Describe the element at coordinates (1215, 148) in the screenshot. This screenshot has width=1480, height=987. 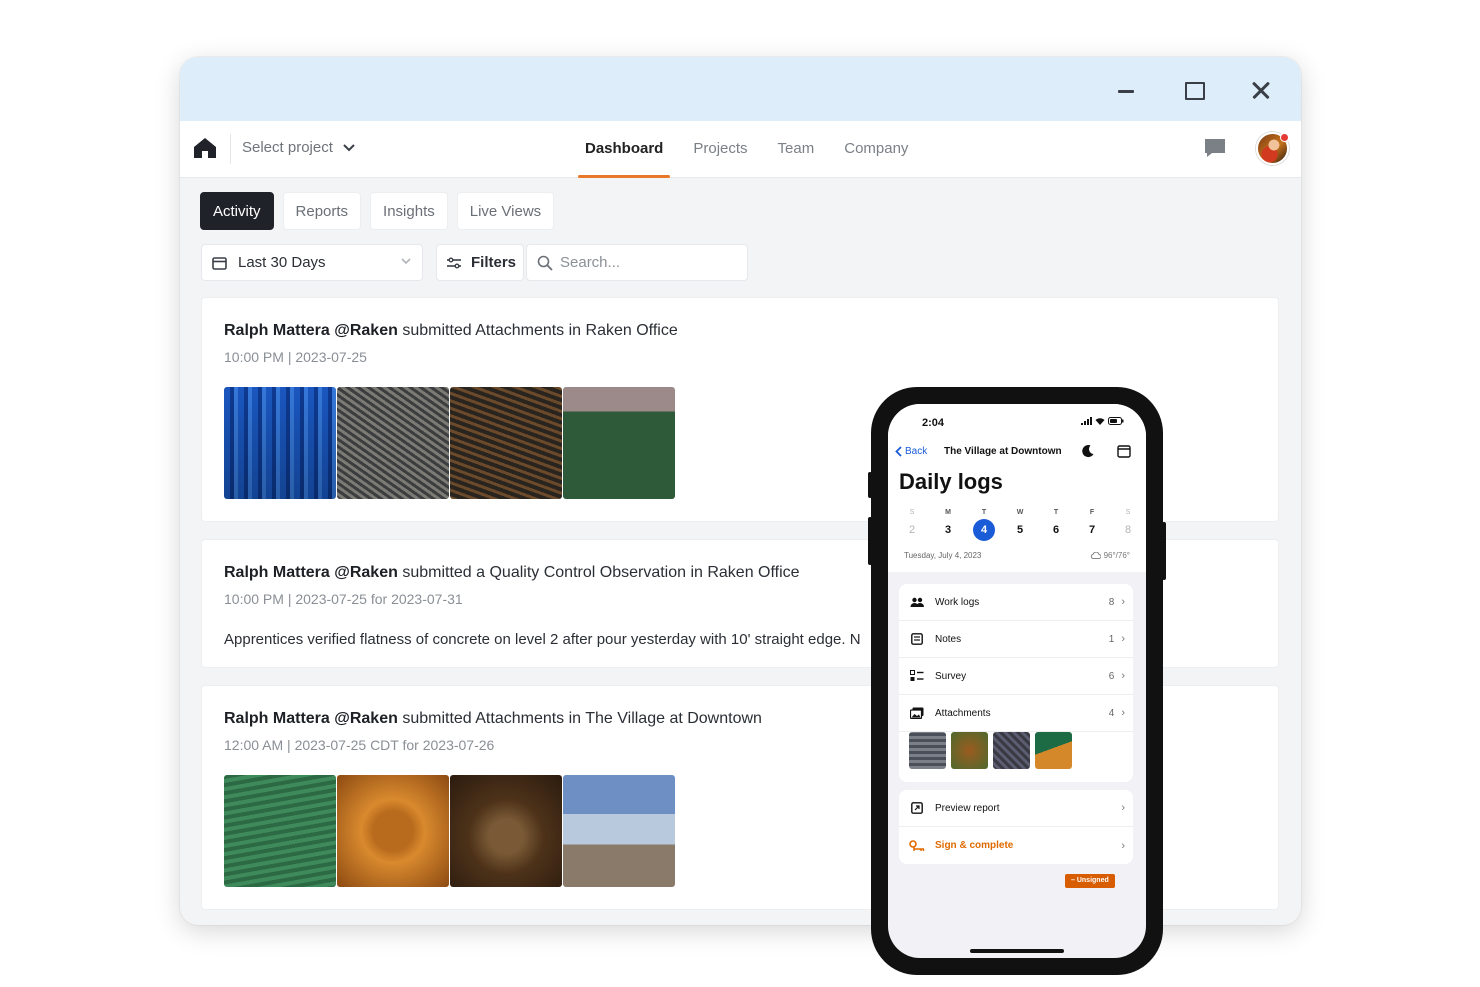
I see `chat-icon` at that location.